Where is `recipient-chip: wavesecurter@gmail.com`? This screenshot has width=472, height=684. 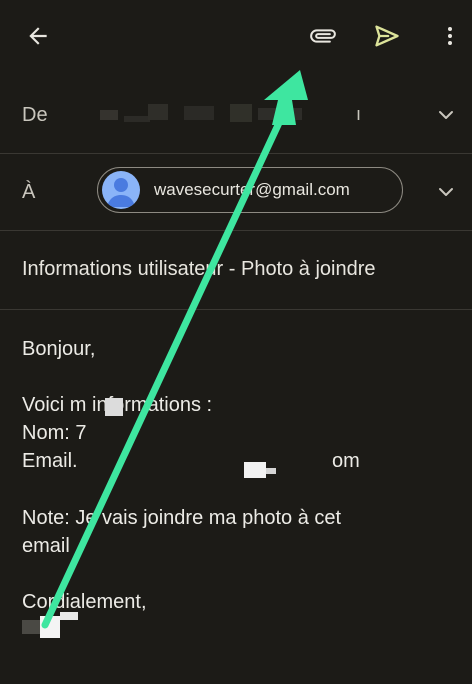
recipient-chip: wavesecurter@gmail.com is located at coordinates (250, 190).